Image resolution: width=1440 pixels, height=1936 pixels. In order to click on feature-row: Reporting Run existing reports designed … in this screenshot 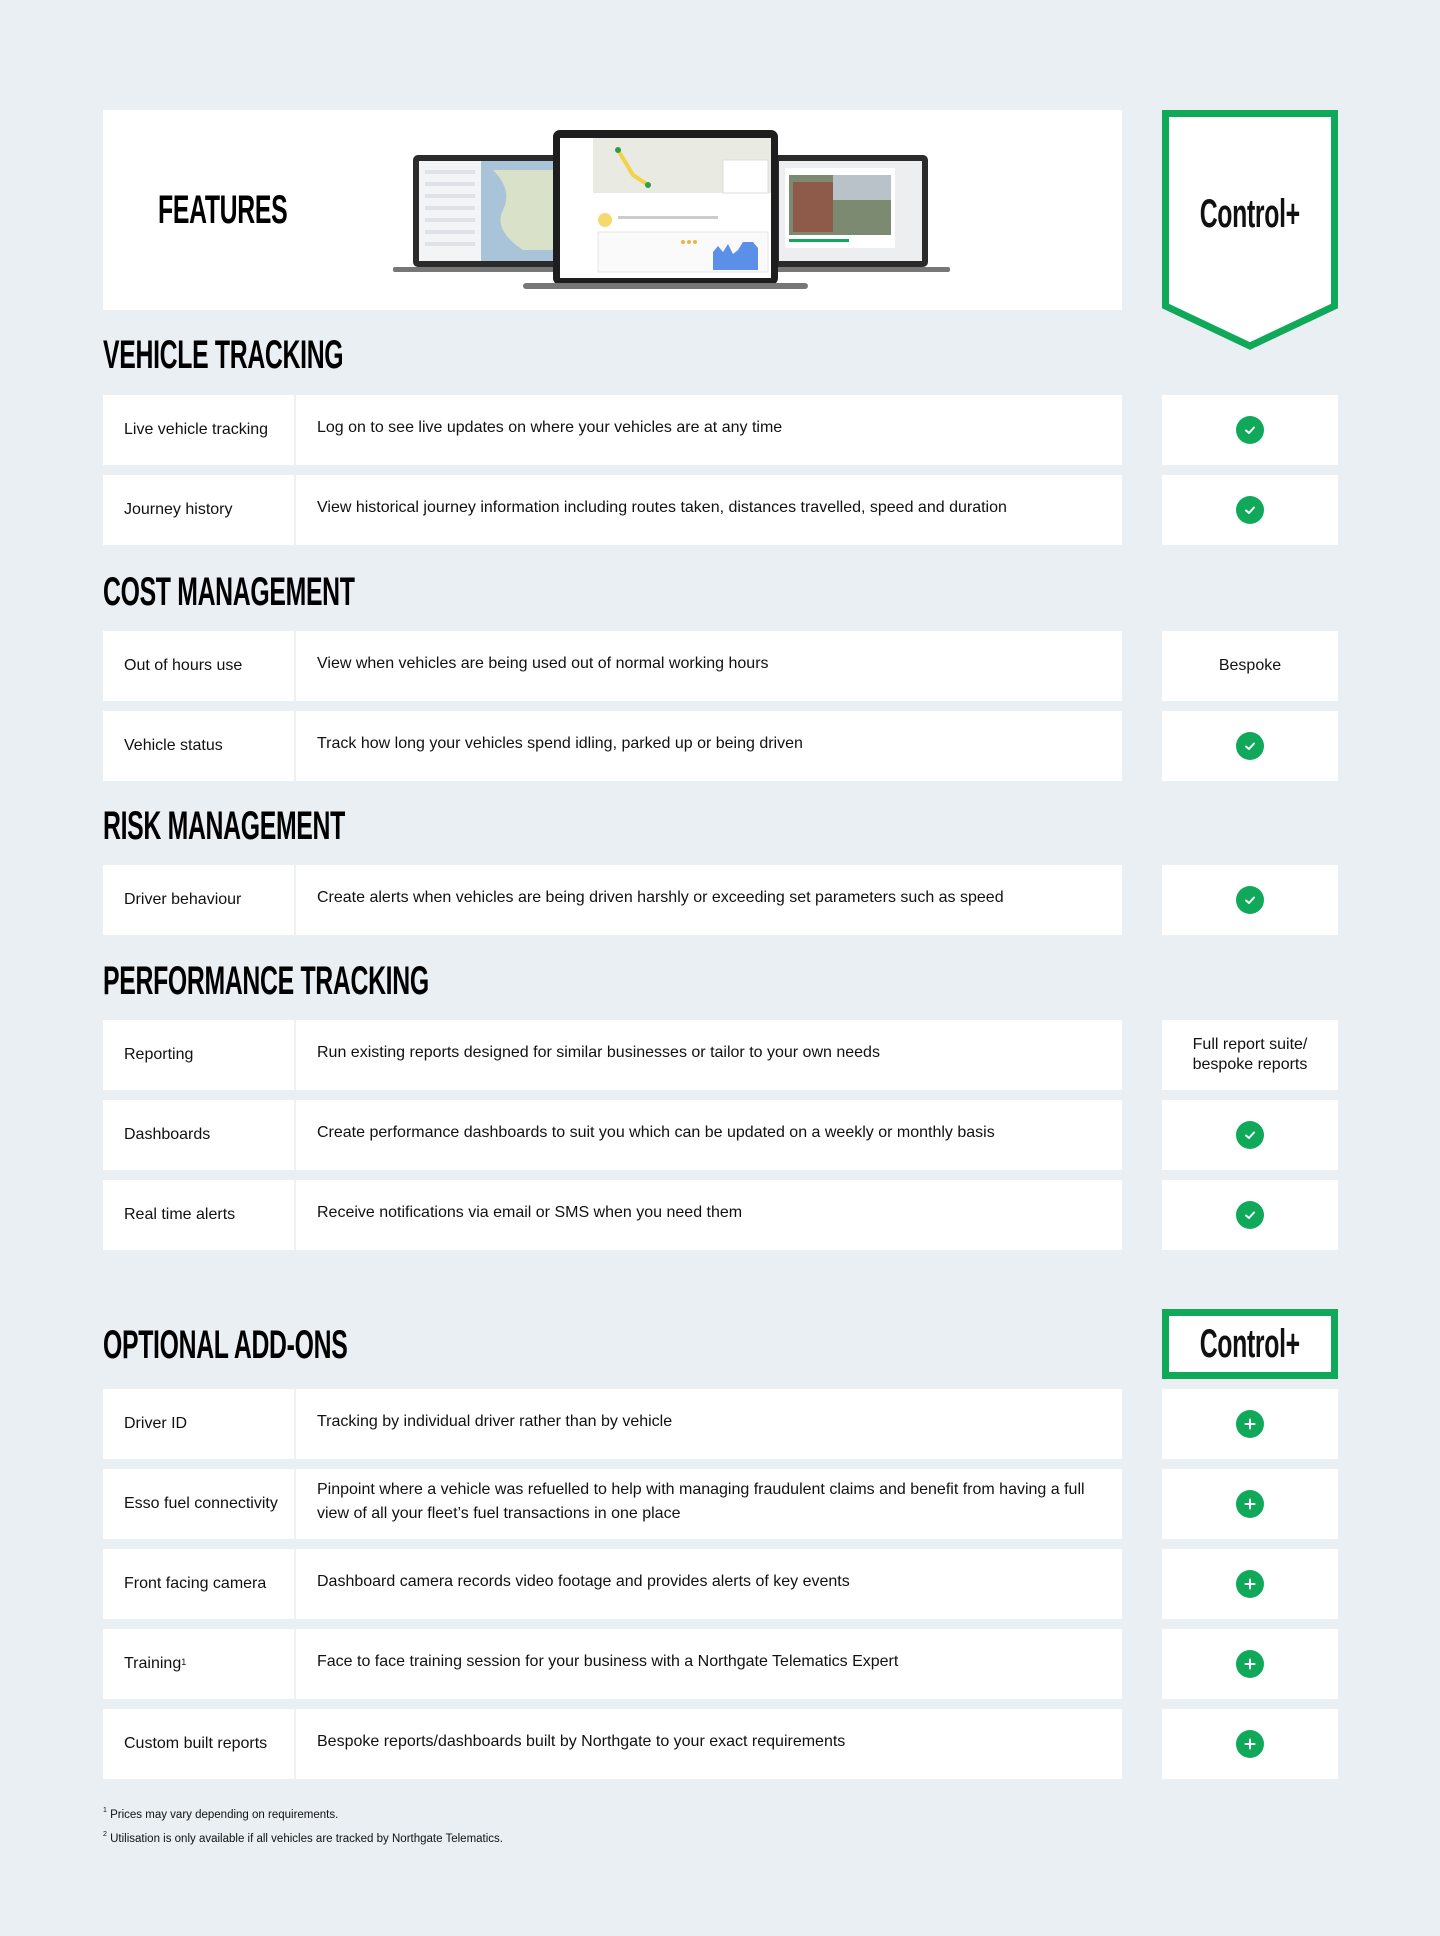, I will do `click(612, 1055)`.